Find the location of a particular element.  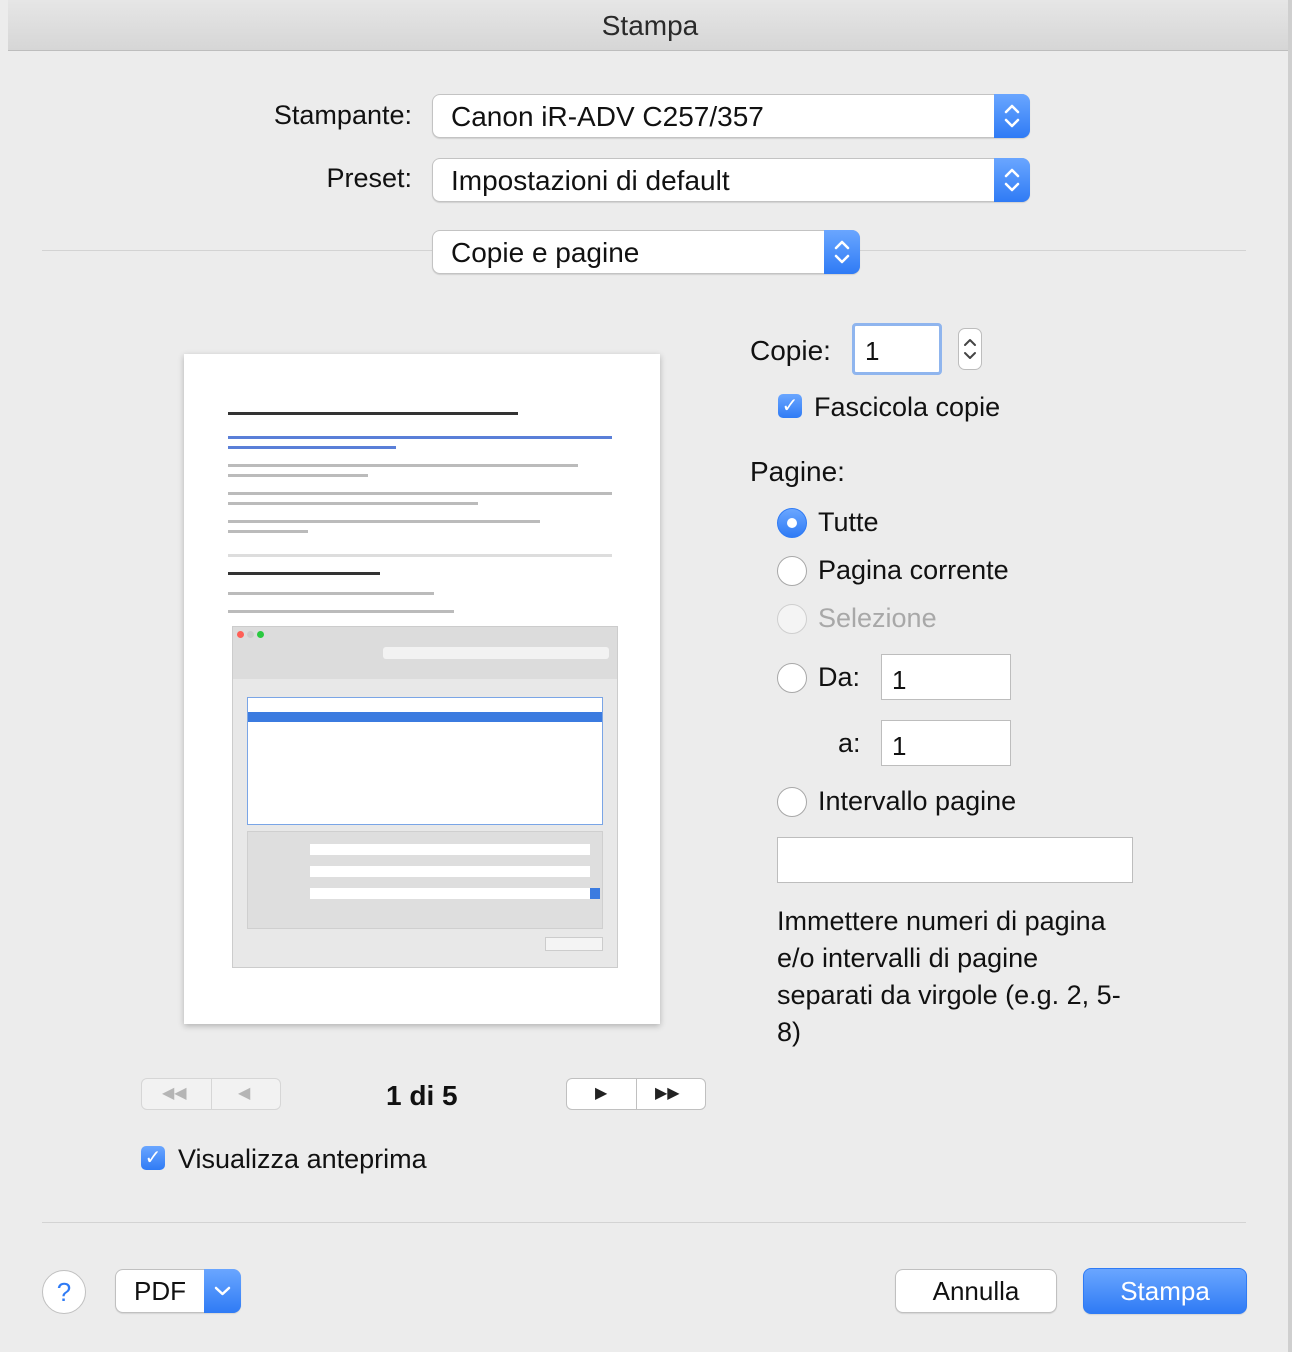

from-label: Da: is located at coordinates (839, 677).